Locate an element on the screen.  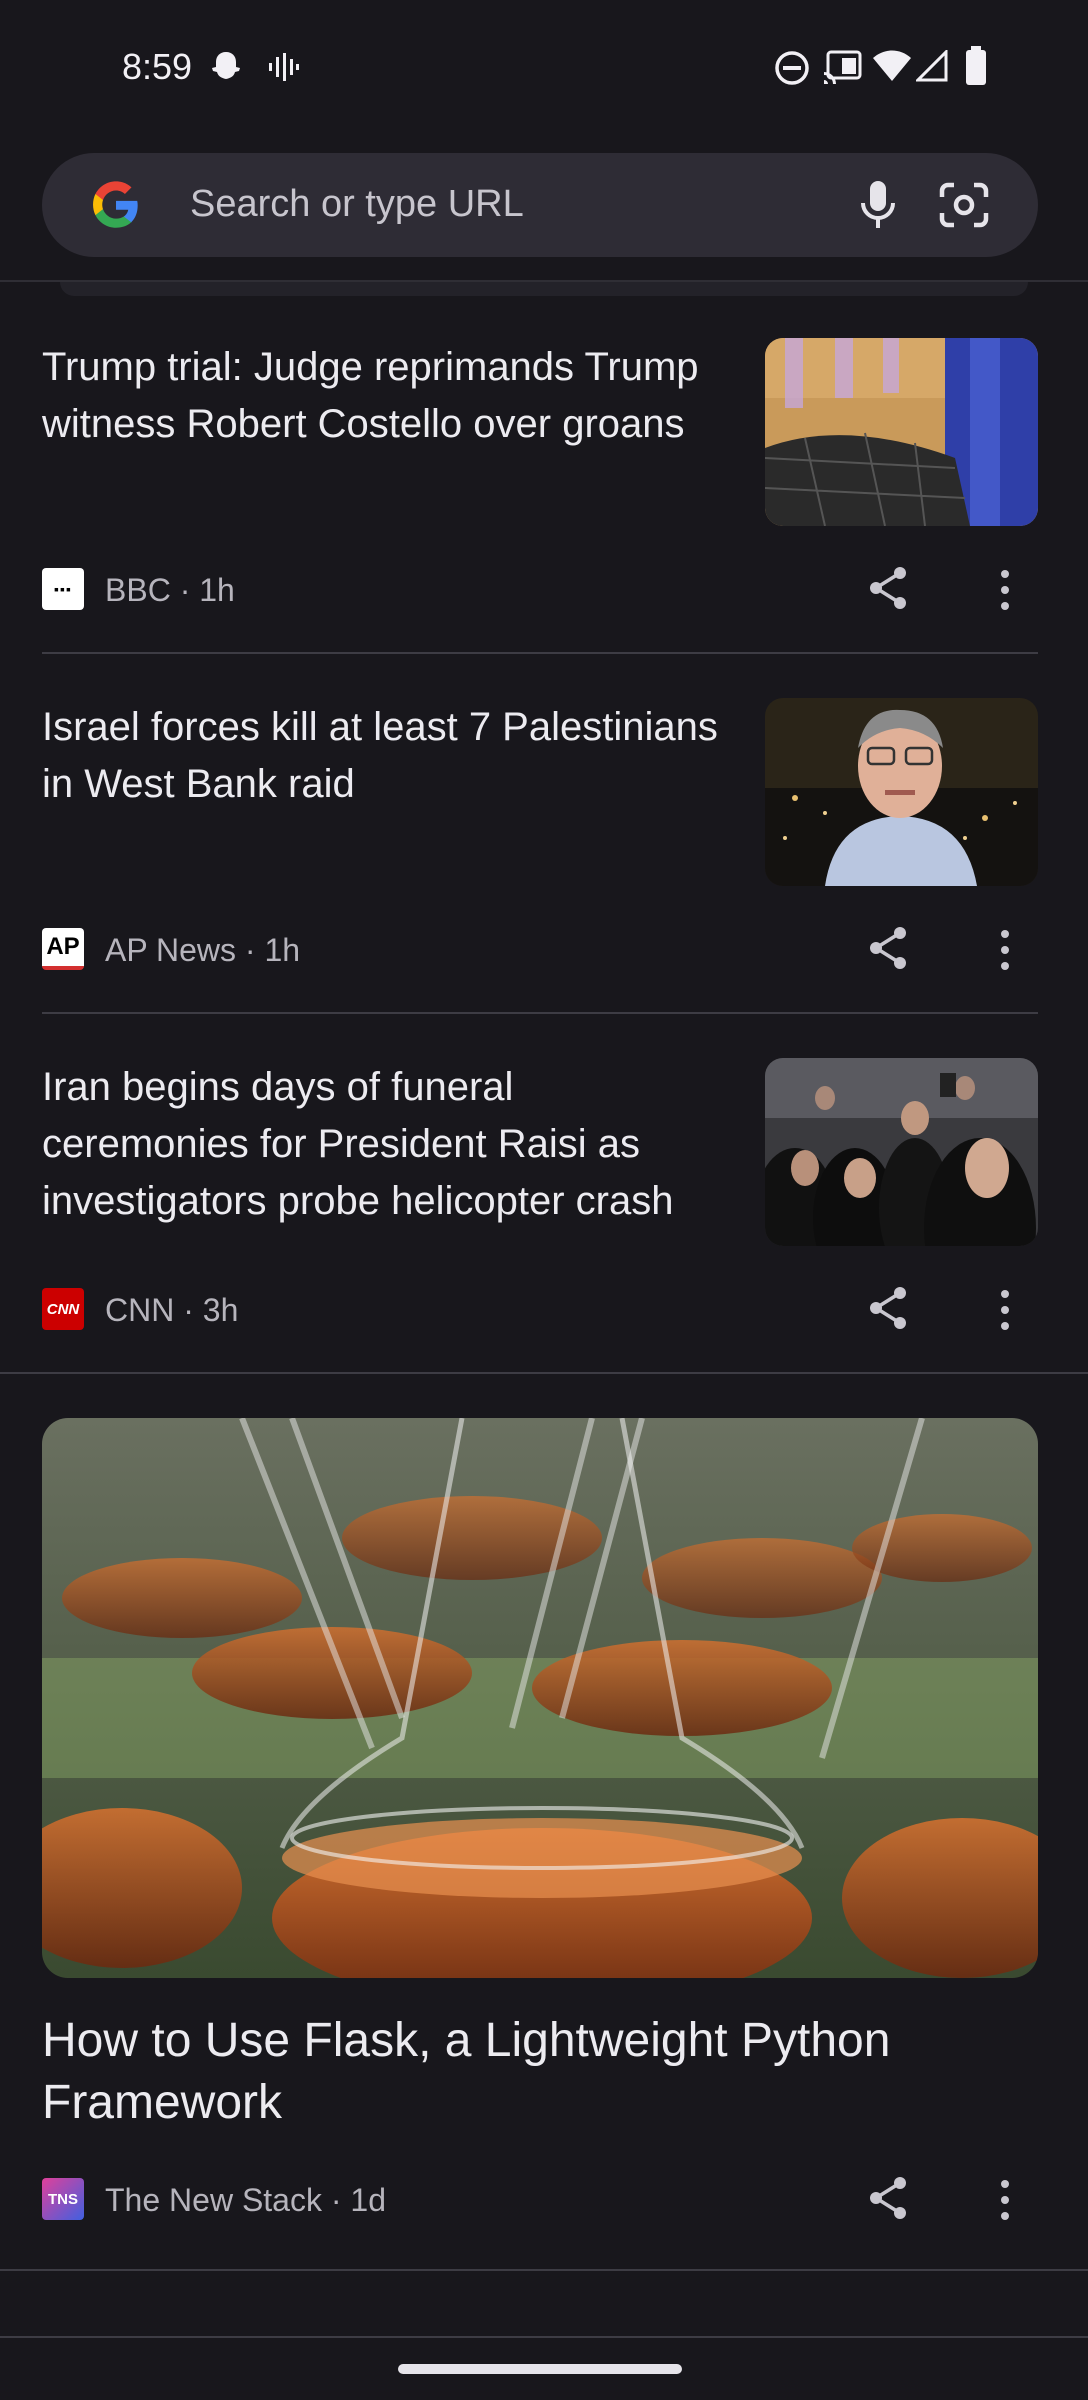
cnn-logo: CNN is located at coordinates (63, 1309).